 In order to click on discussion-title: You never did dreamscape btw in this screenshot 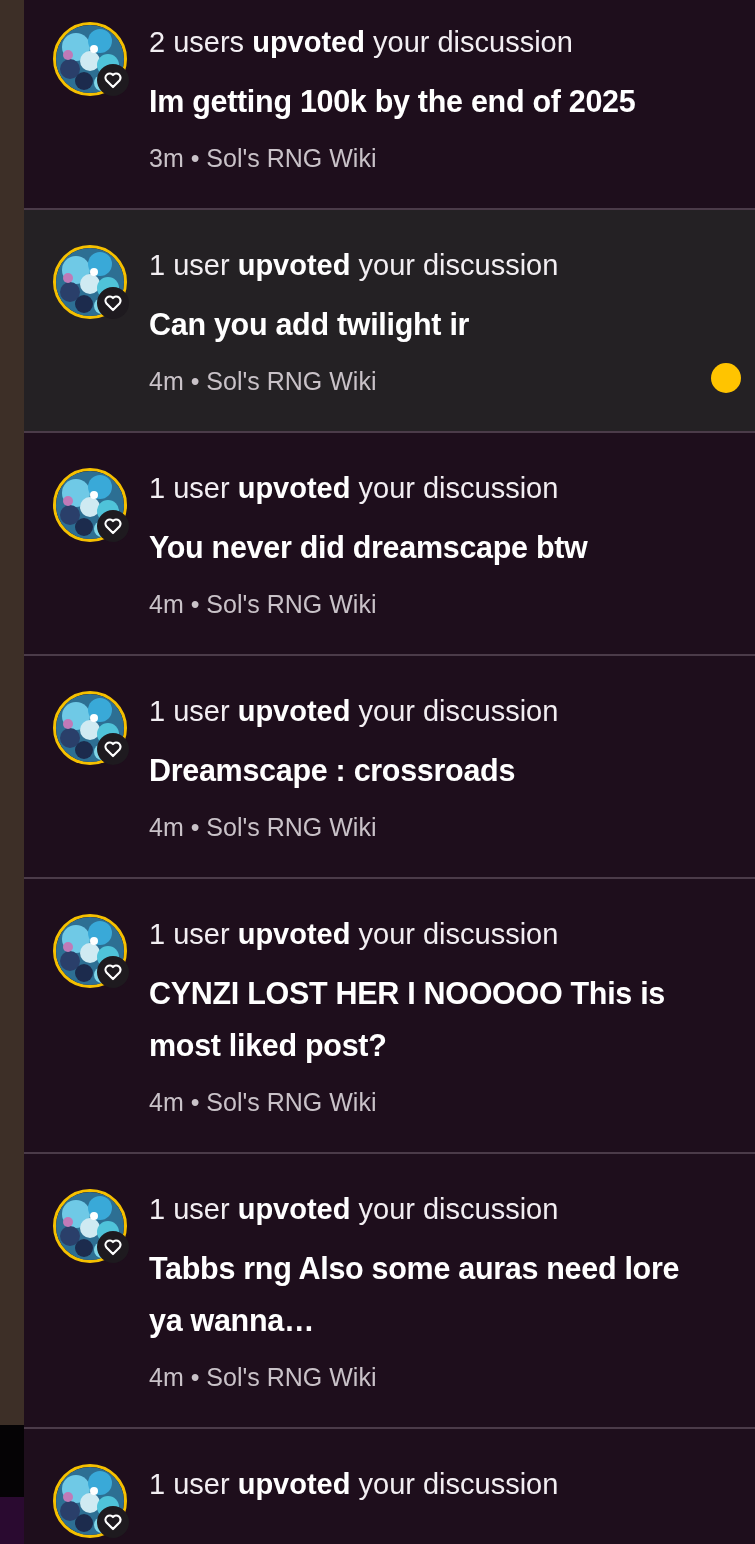, I will do `click(368, 548)`.